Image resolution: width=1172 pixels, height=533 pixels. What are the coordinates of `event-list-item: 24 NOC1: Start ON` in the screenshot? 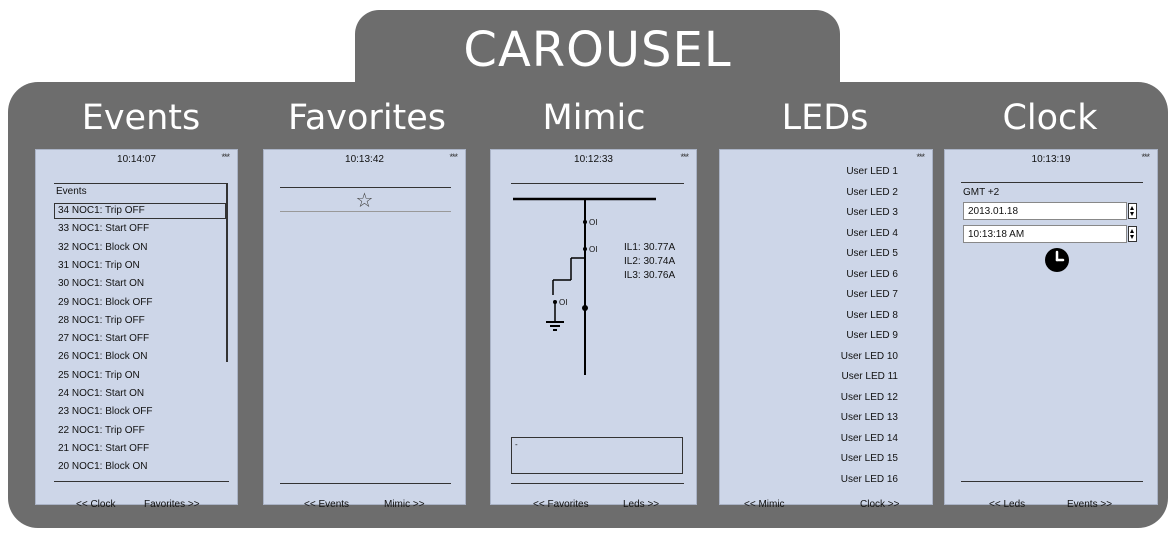 It's located at (101, 393).